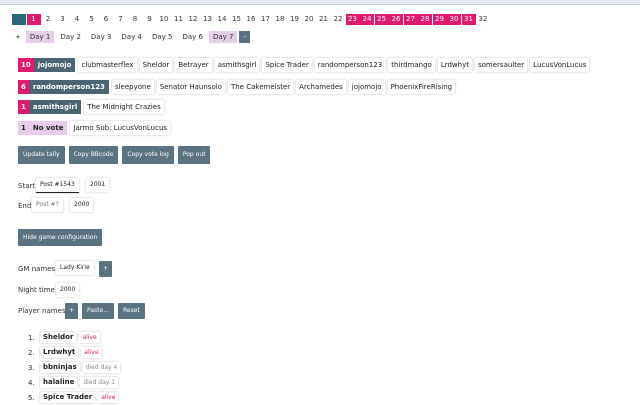  What do you see at coordinates (260, 87) in the screenshot?
I see `voter-chip: The Cakemeister` at bounding box center [260, 87].